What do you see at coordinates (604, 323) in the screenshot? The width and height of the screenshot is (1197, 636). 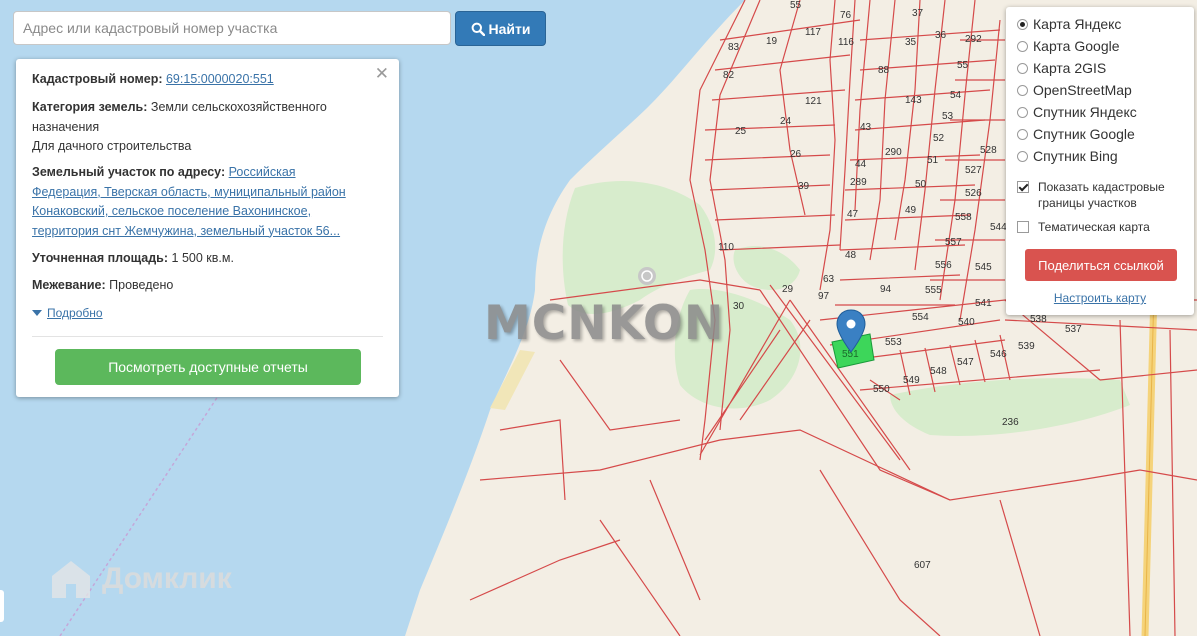 I see `watermark-text: MCNKON` at bounding box center [604, 323].